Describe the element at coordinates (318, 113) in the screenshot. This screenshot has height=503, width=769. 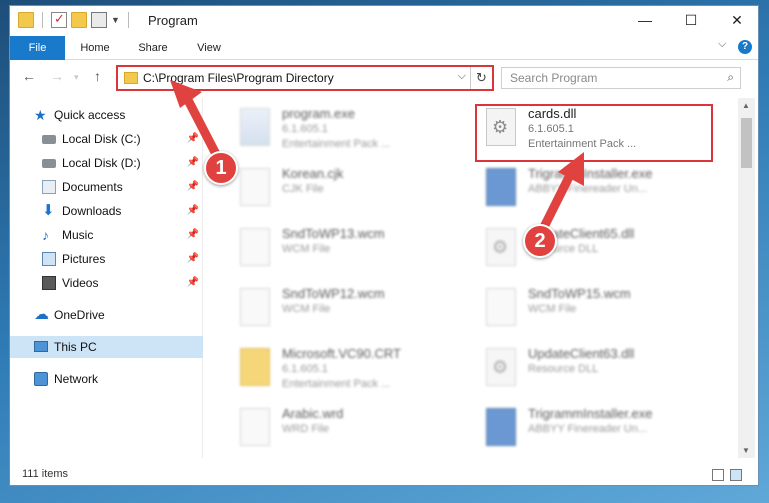
I see `file-name: program.exe` at that location.